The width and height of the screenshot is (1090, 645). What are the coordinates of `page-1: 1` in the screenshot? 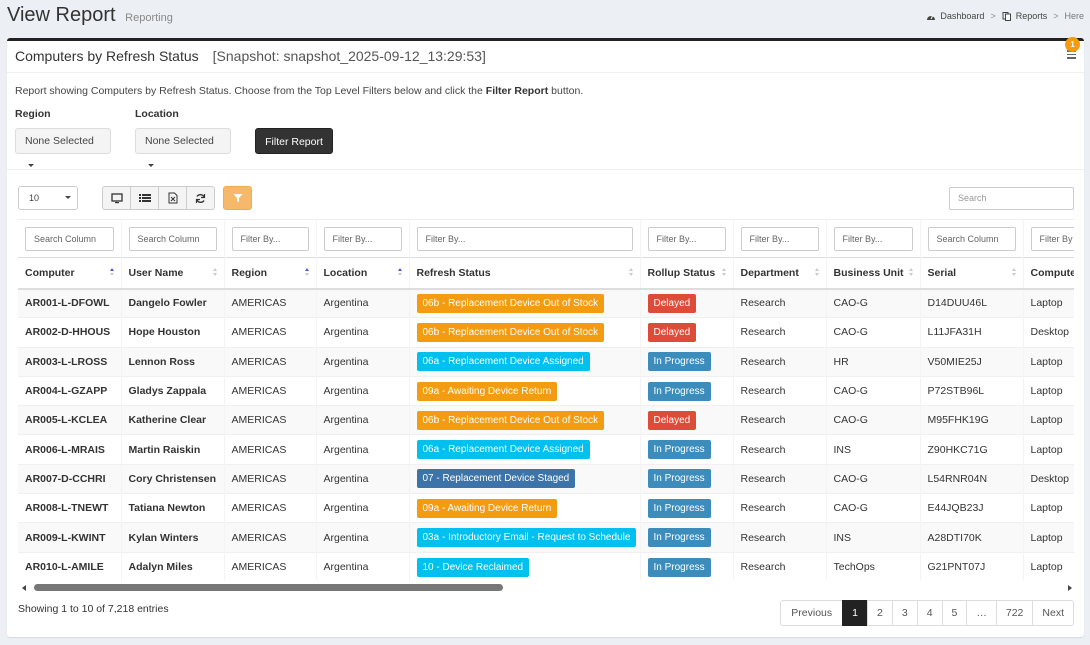 It's located at (855, 613).